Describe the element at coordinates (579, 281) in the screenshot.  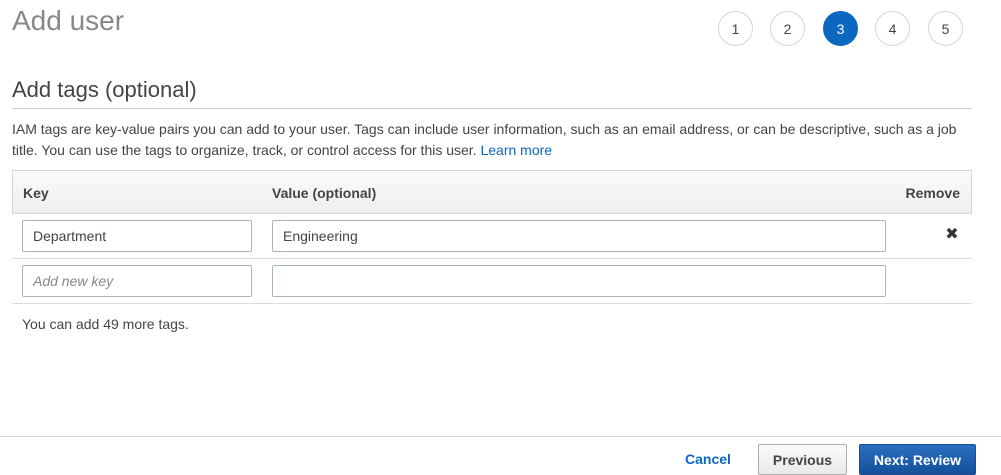
I see `new-value-input` at that location.